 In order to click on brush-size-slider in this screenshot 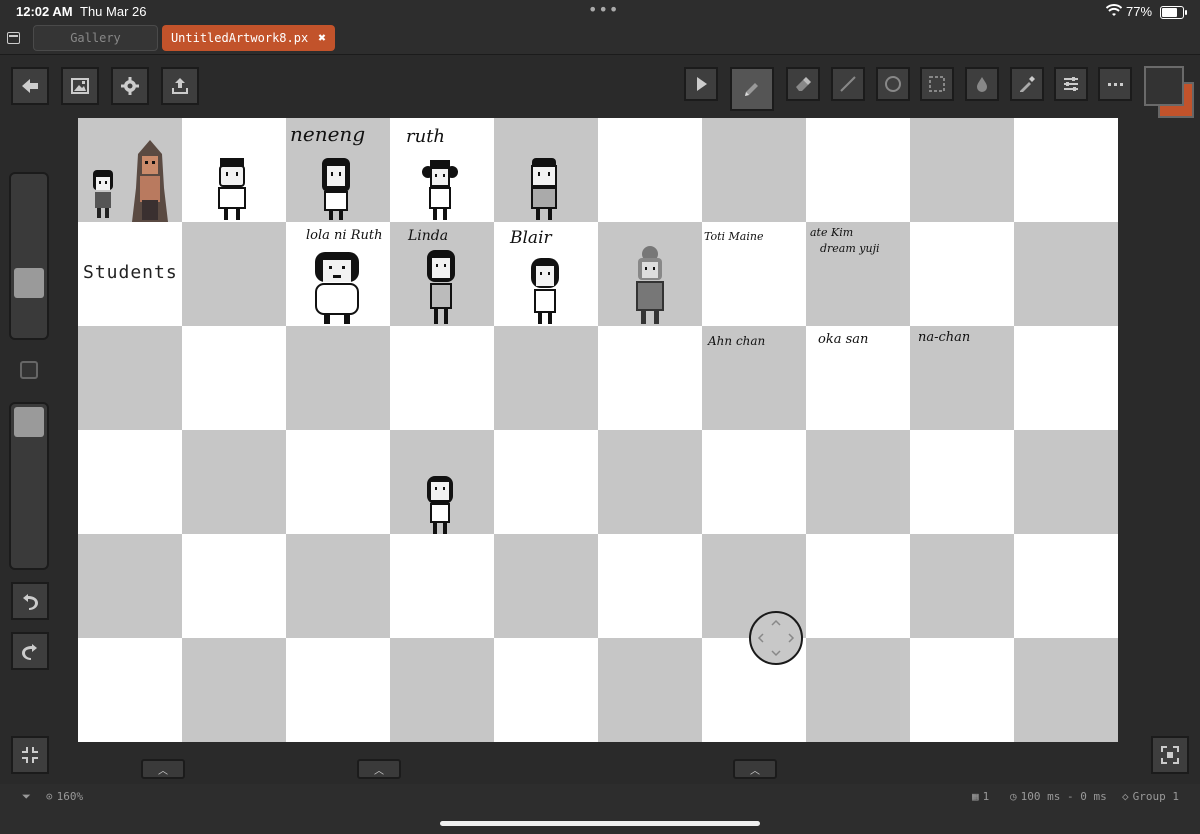, I will do `click(29, 256)`.